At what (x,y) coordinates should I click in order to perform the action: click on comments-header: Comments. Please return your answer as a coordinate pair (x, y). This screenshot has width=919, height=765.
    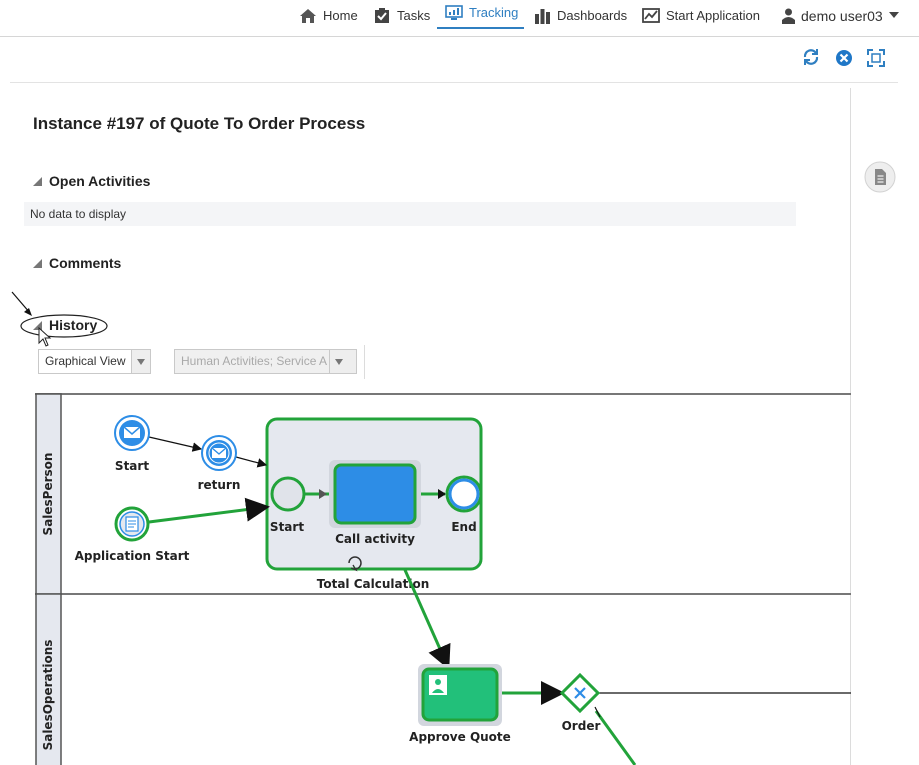
    Looking at the image, I should click on (77, 263).